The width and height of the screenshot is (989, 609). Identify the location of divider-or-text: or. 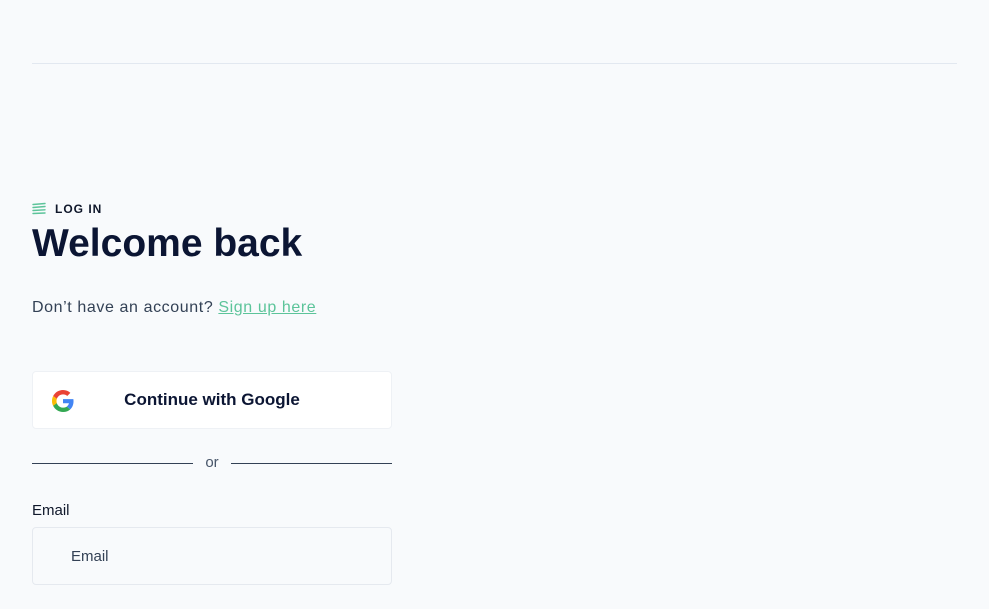
(212, 462).